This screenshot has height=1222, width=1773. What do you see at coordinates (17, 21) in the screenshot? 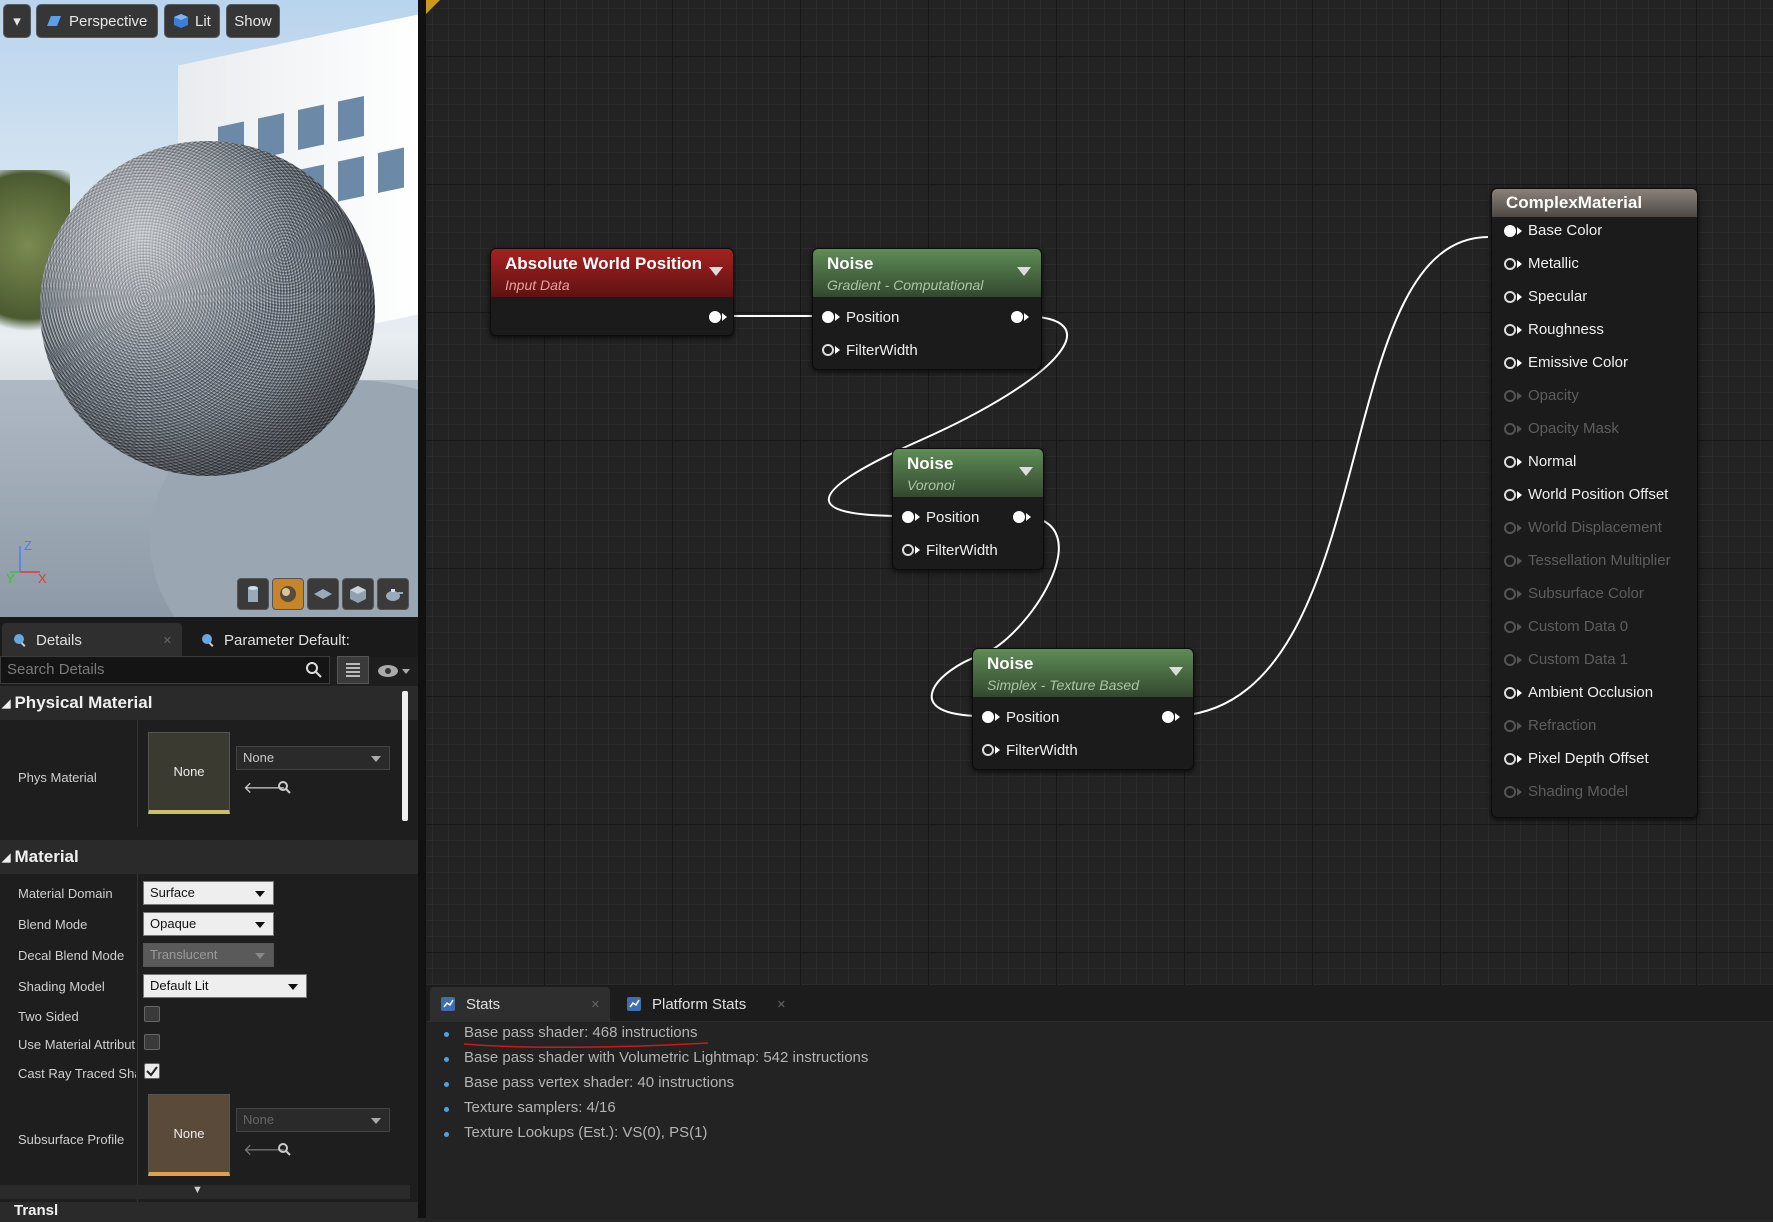
I see `viewport-options-button: ▾` at bounding box center [17, 21].